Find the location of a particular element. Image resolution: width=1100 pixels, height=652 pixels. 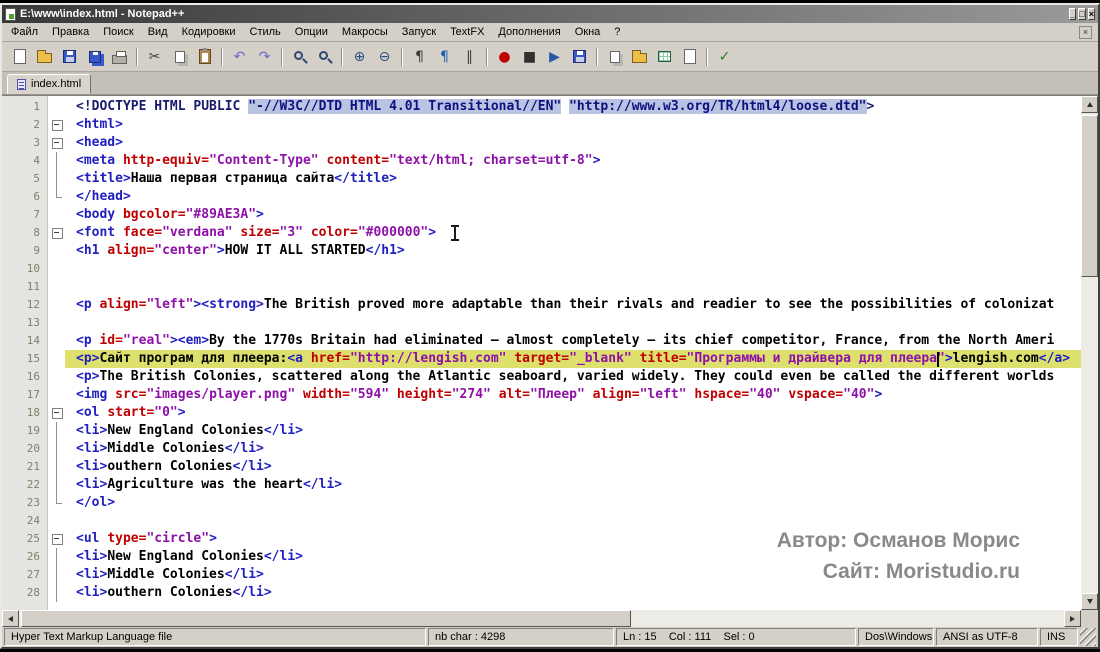

scroll-right-button is located at coordinates (1072, 618).